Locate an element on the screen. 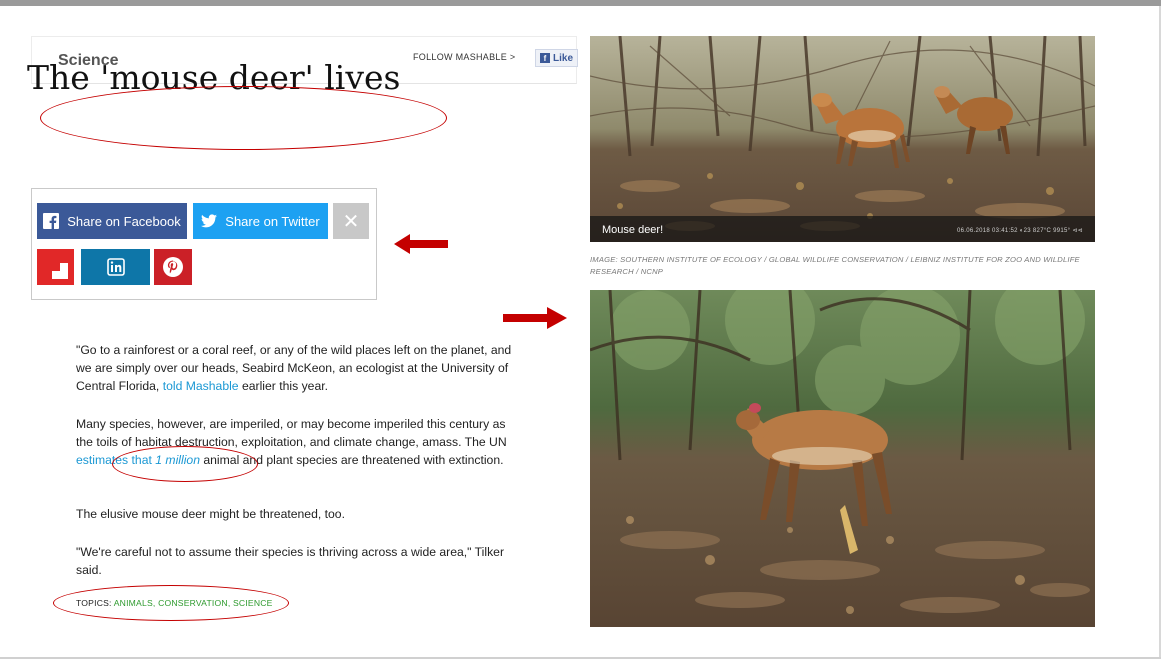  estimate-annotation-ellipse is located at coordinates (185, 464).